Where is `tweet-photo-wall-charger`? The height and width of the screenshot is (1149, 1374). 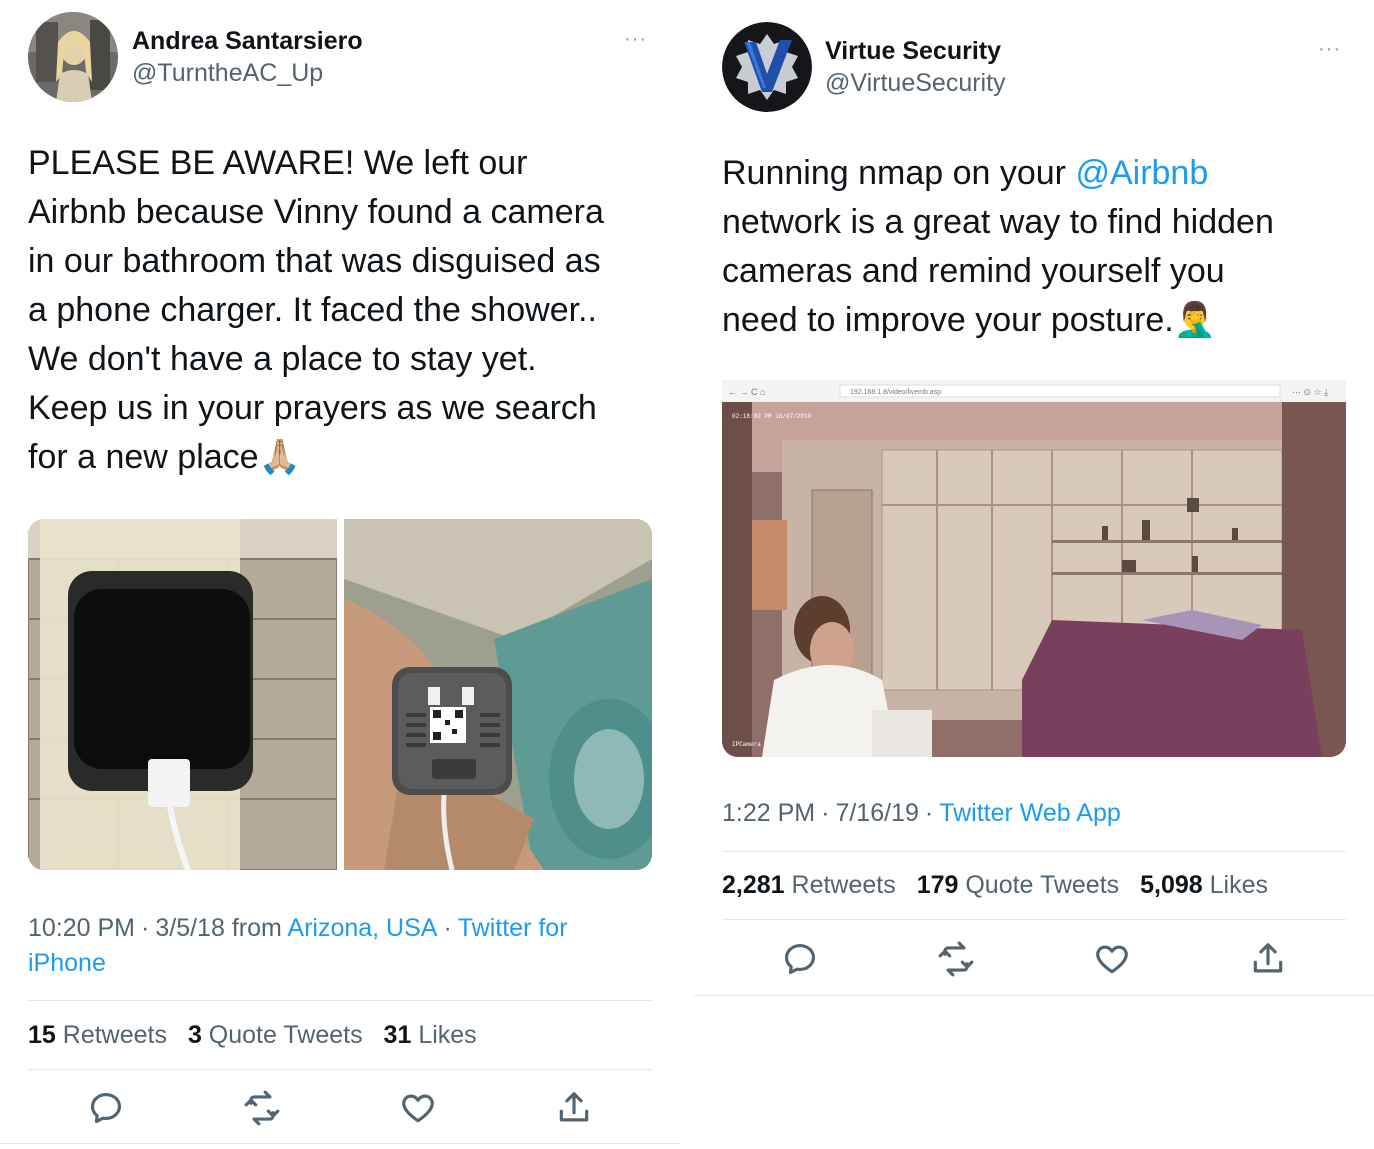 tweet-photo-wall-charger is located at coordinates (182, 694).